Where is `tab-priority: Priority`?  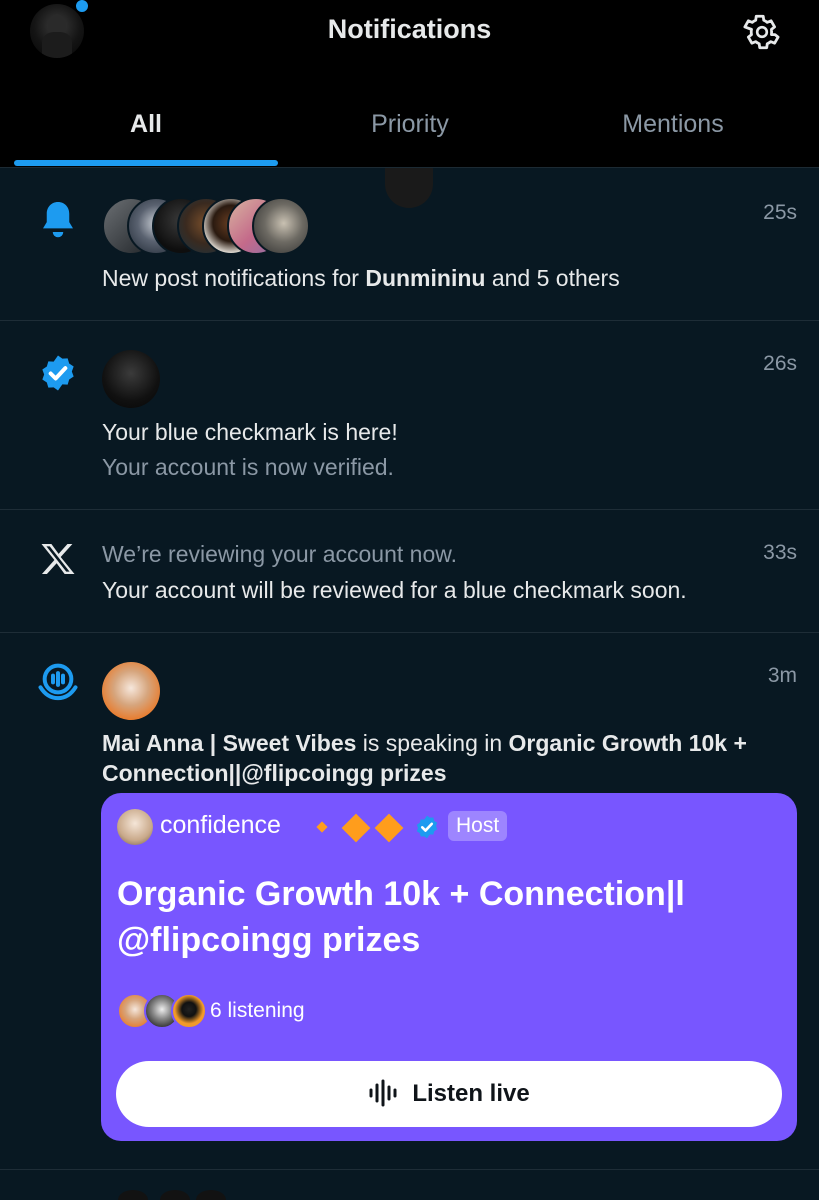 tab-priority: Priority is located at coordinates (410, 124).